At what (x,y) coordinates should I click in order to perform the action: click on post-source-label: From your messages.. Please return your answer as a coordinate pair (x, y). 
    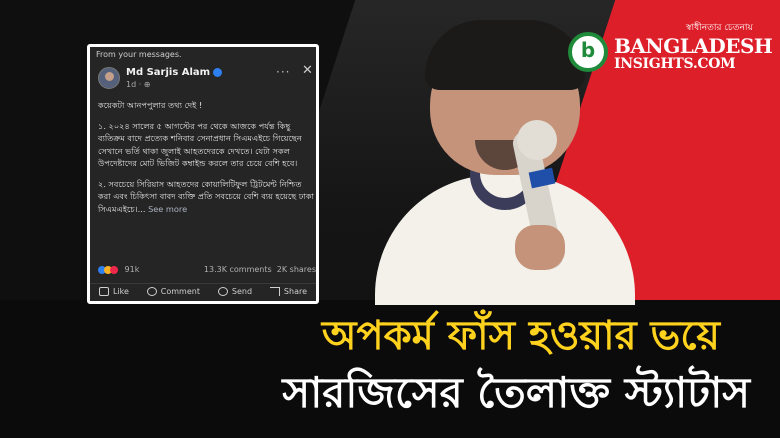
    Looking at the image, I should click on (139, 54).